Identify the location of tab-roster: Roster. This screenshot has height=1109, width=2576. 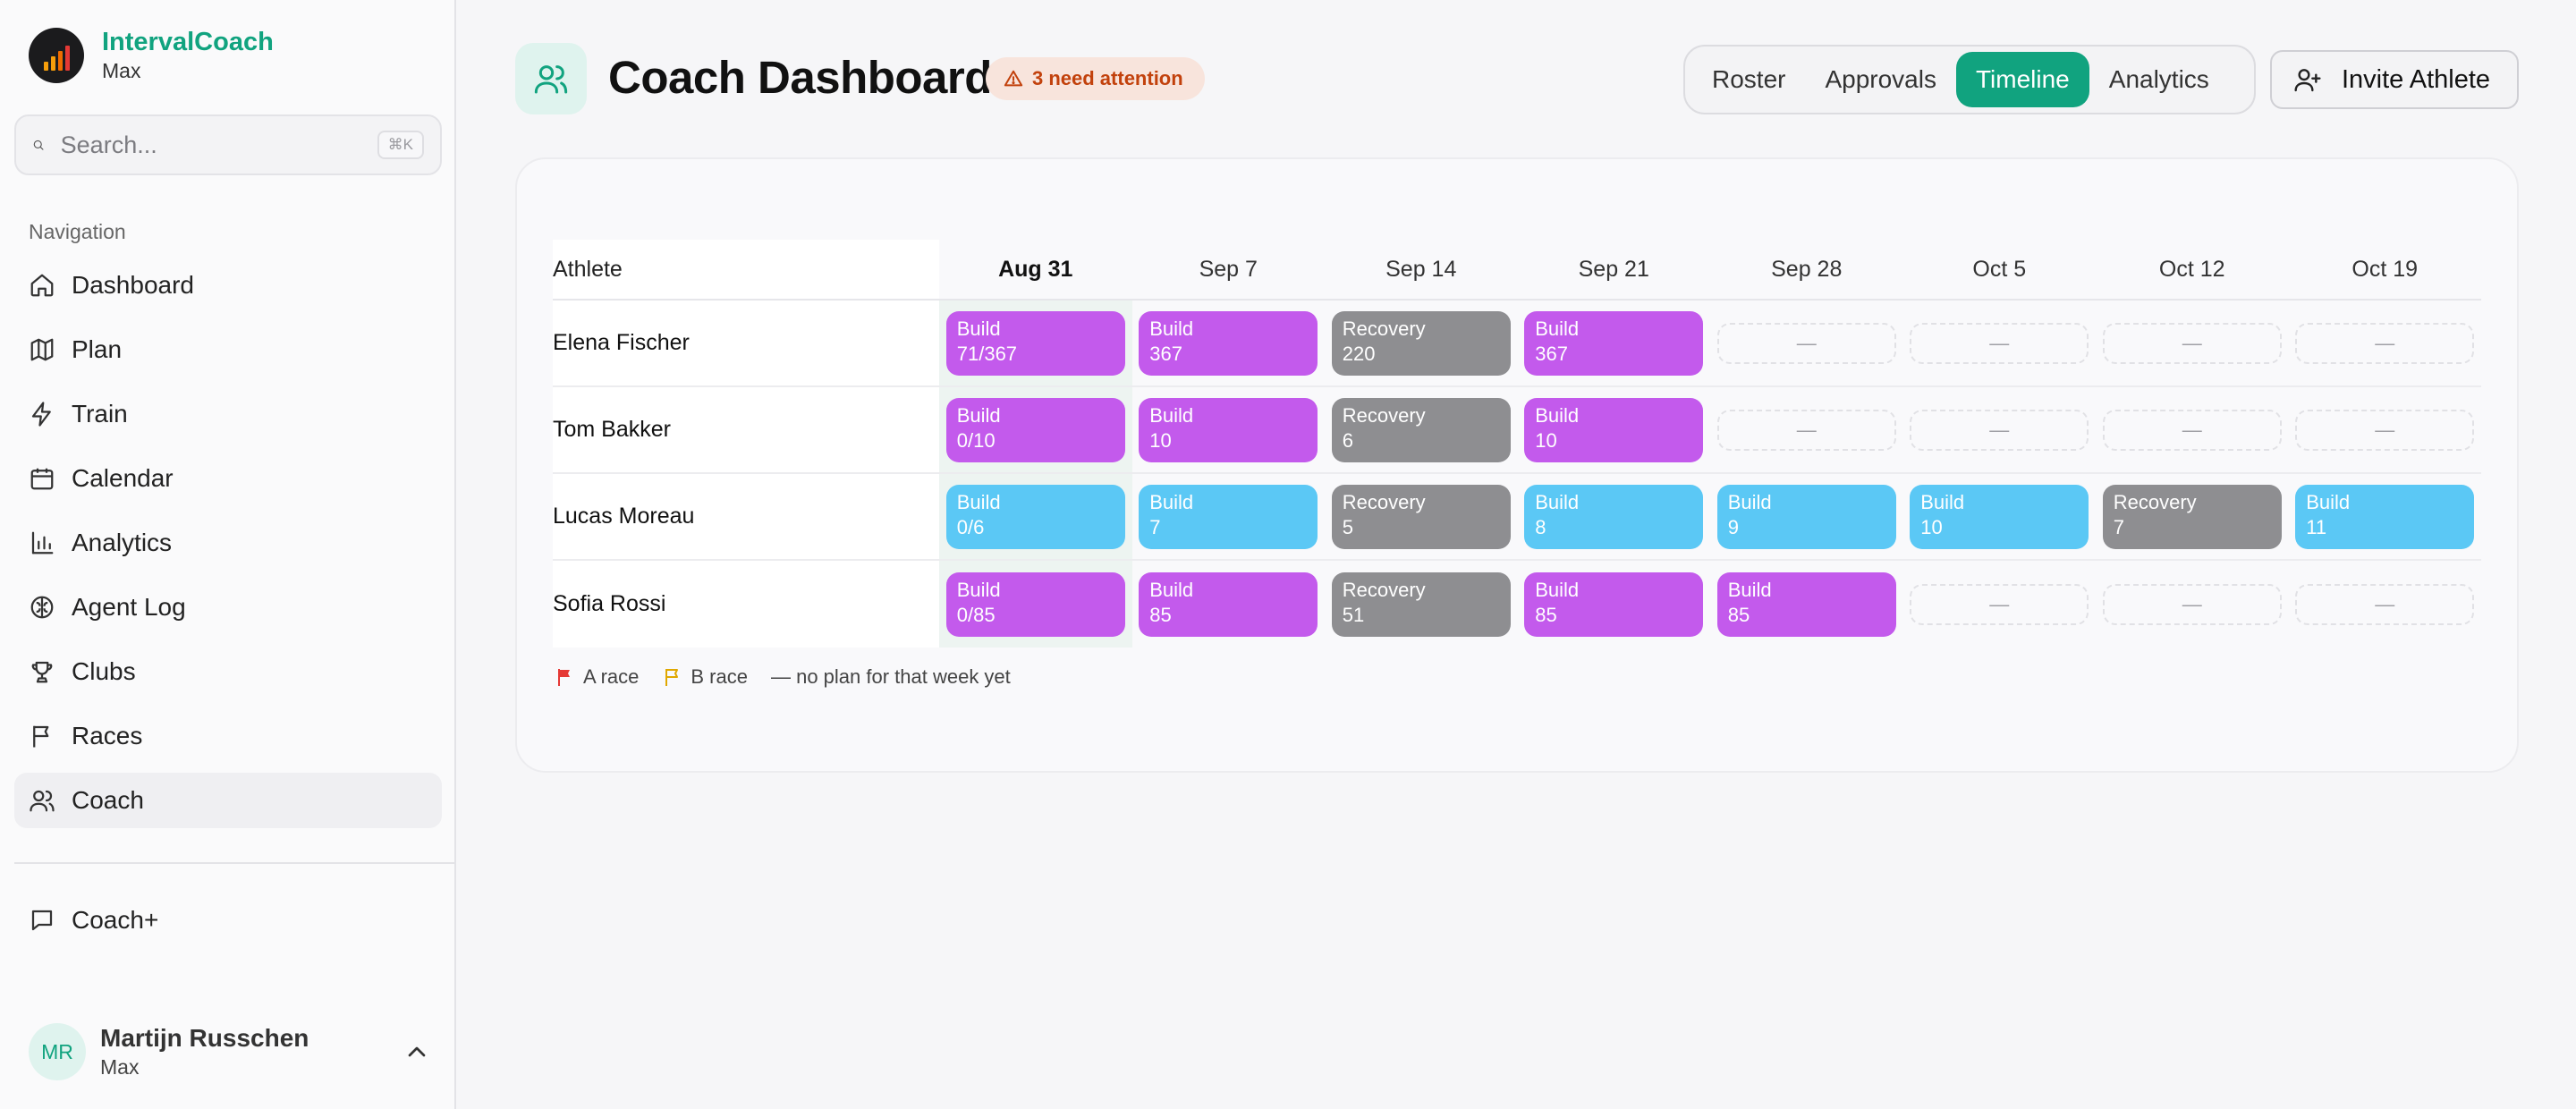
(1748, 79).